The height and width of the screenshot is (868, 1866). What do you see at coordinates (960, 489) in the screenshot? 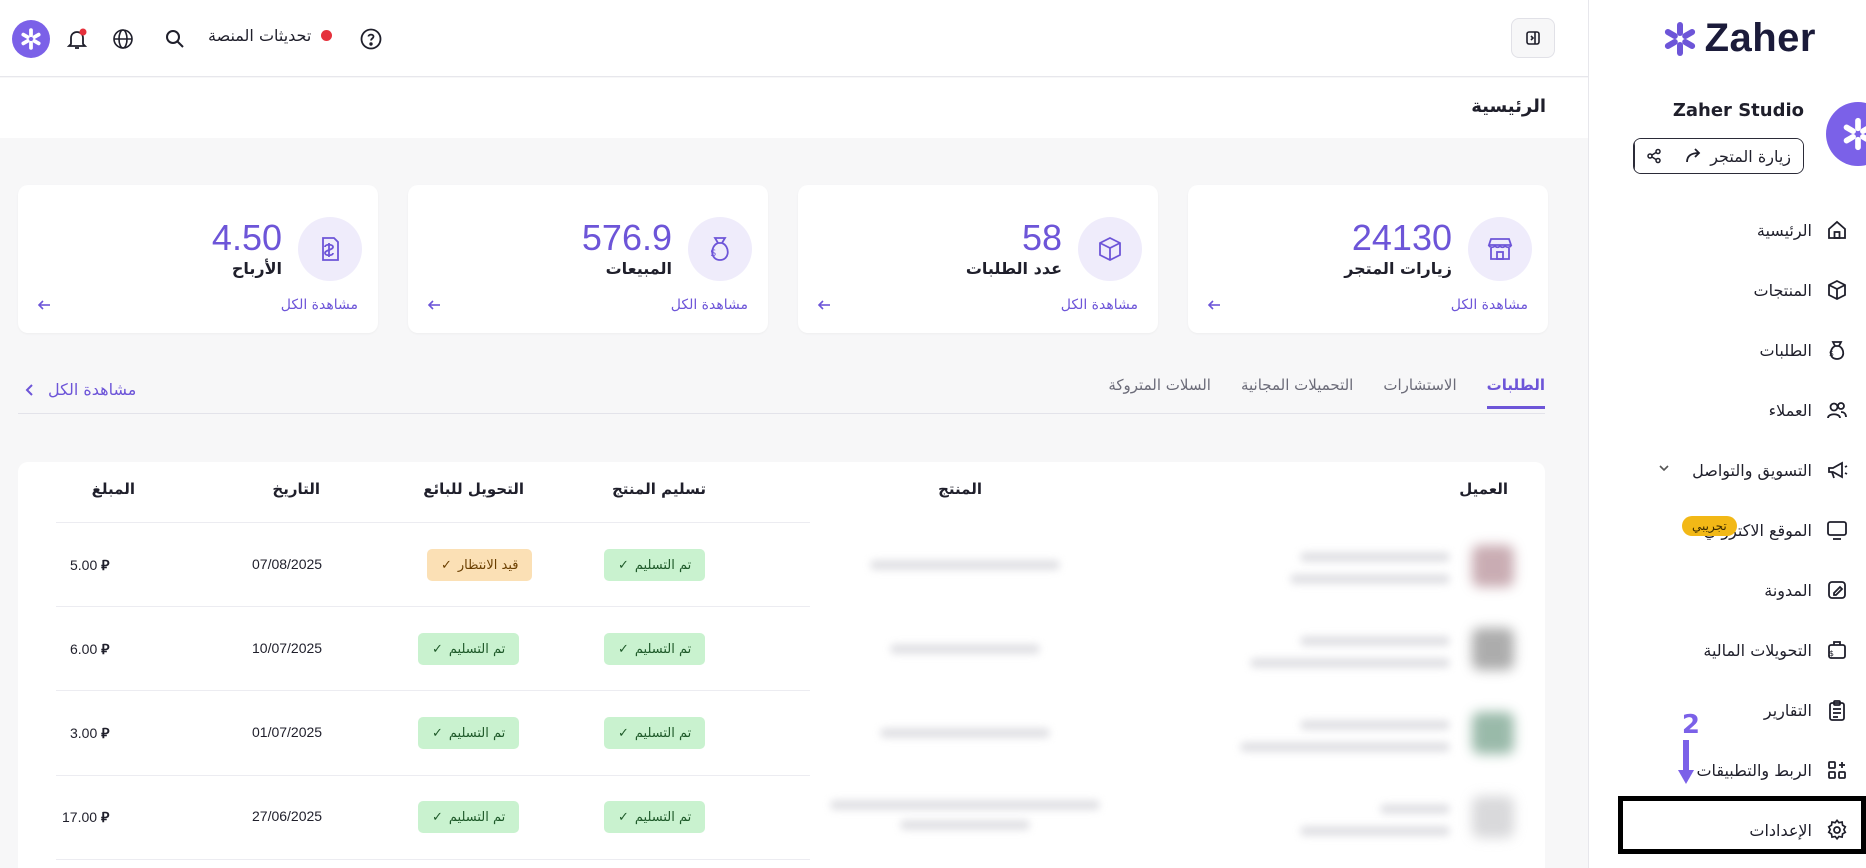
I see `header-product: المنتج` at bounding box center [960, 489].